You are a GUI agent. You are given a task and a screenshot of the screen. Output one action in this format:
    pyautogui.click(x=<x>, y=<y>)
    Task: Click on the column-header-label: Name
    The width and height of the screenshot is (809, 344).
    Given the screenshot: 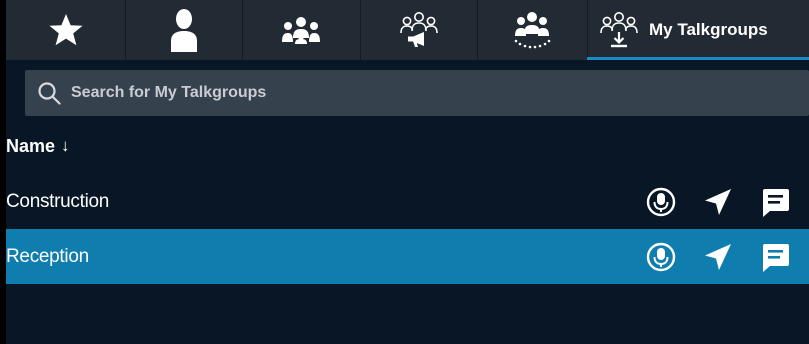 What is the action you would take?
    pyautogui.click(x=31, y=145)
    